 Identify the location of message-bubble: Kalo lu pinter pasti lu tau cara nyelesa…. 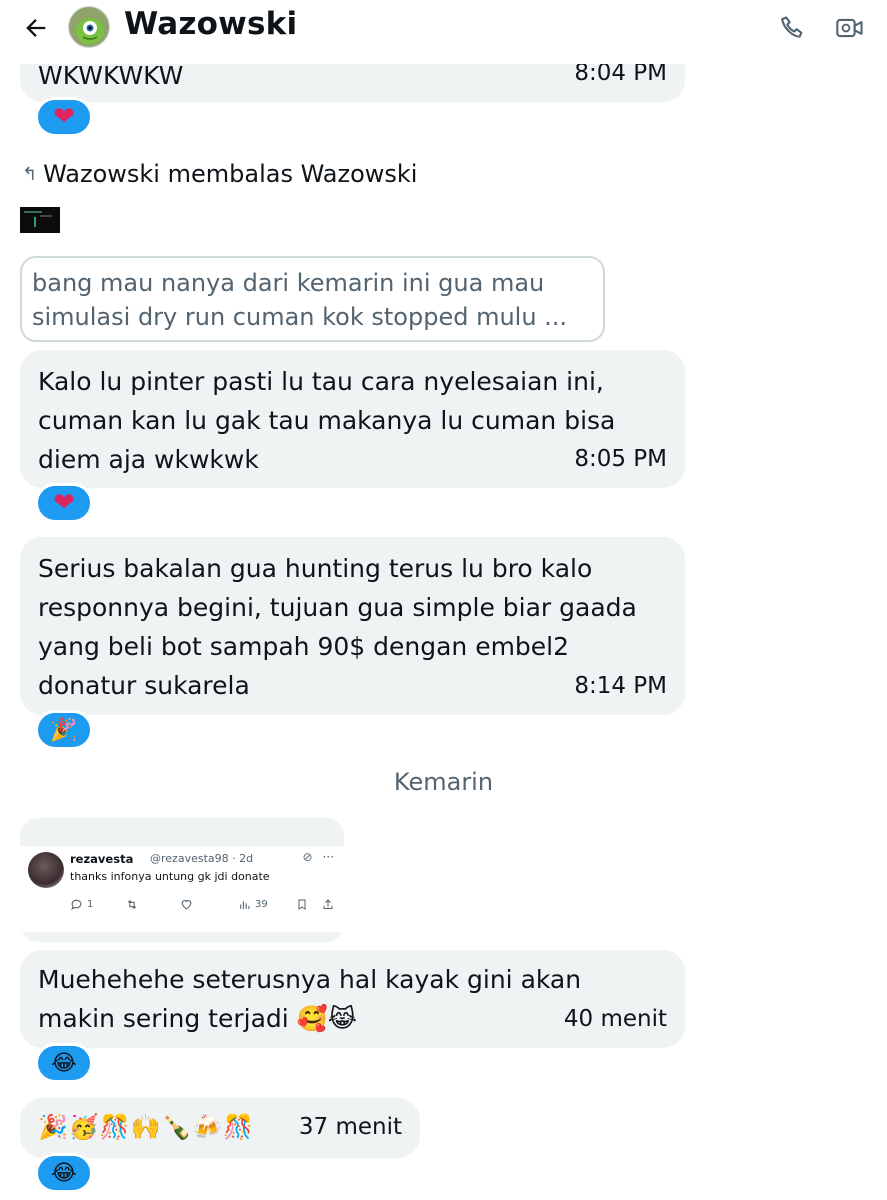
(352, 419).